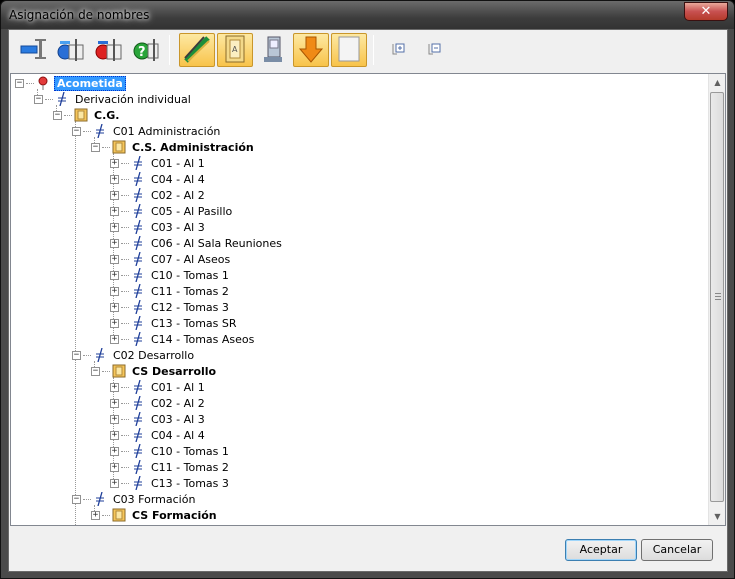  I want to click on tree-node: + C06 - Al Sala Reuniones, so click(197, 243).